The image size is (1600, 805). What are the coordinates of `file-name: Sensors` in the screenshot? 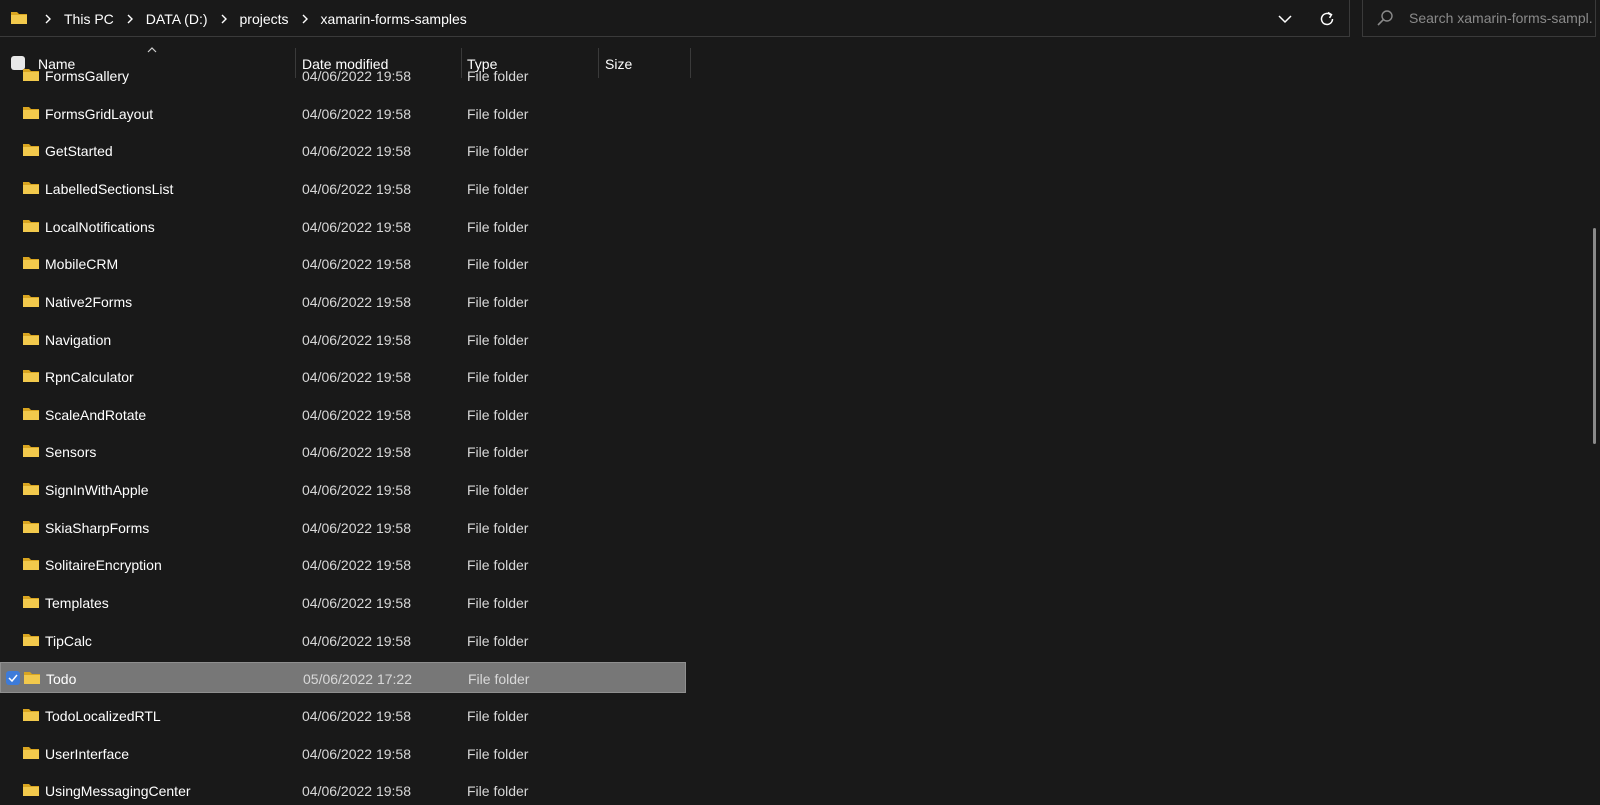 It's located at (71, 452).